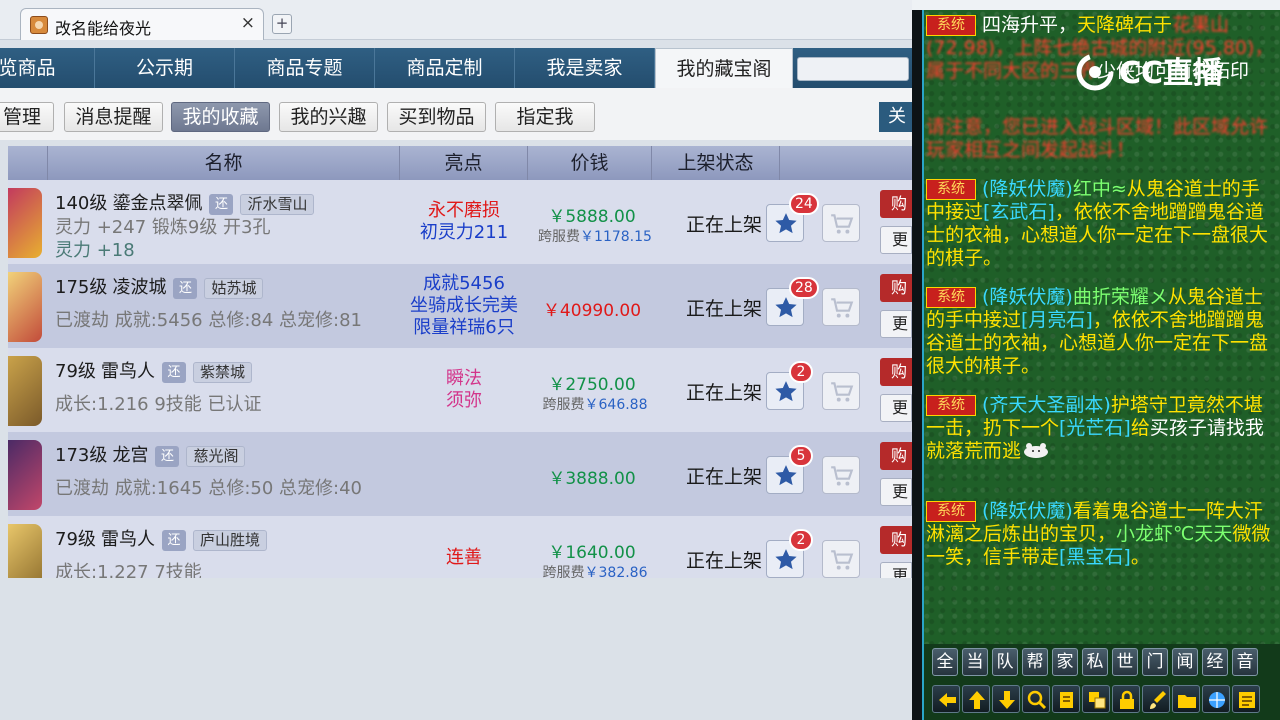  I want to click on channel-button: 经, so click(1215, 662).